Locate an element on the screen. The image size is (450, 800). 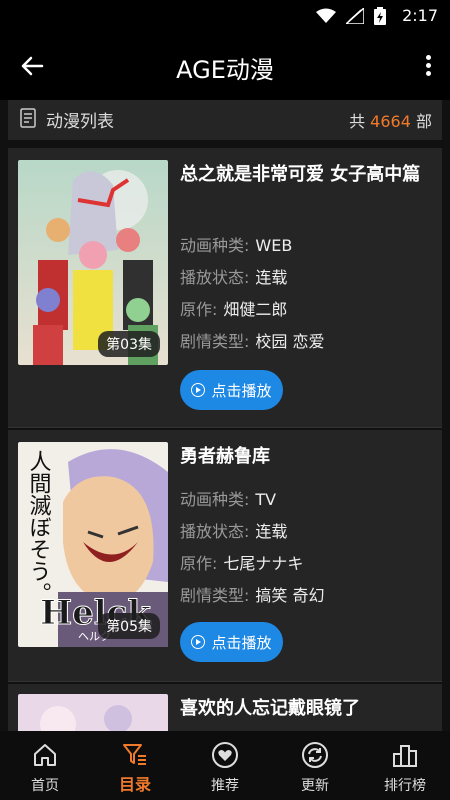
anime-type: 动画种类: WEB is located at coordinates (236, 245).